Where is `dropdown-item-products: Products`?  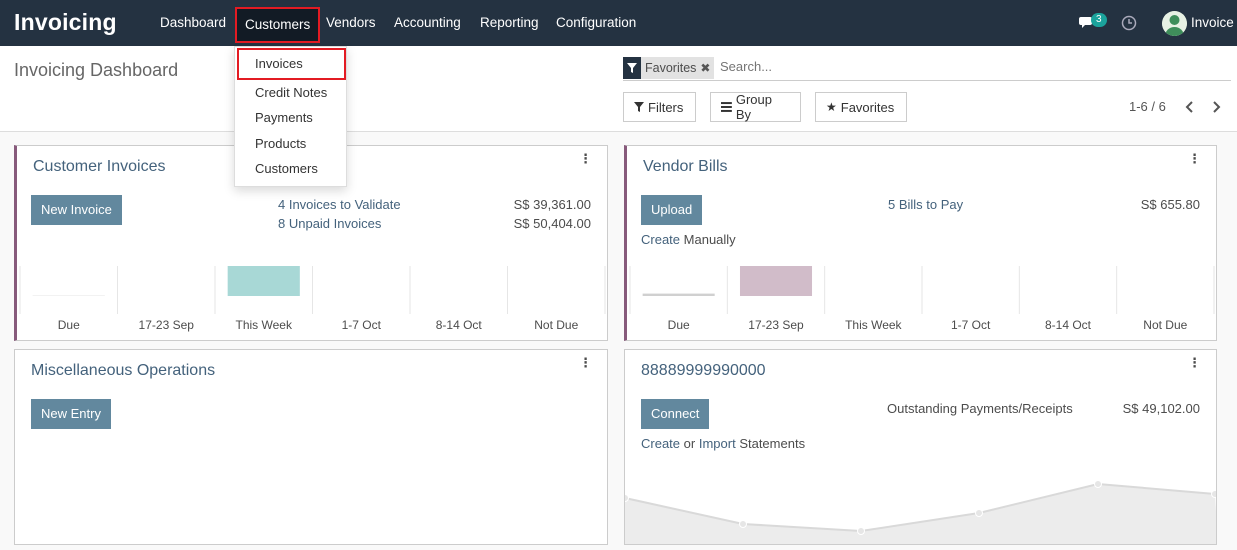
dropdown-item-products: Products is located at coordinates (280, 143).